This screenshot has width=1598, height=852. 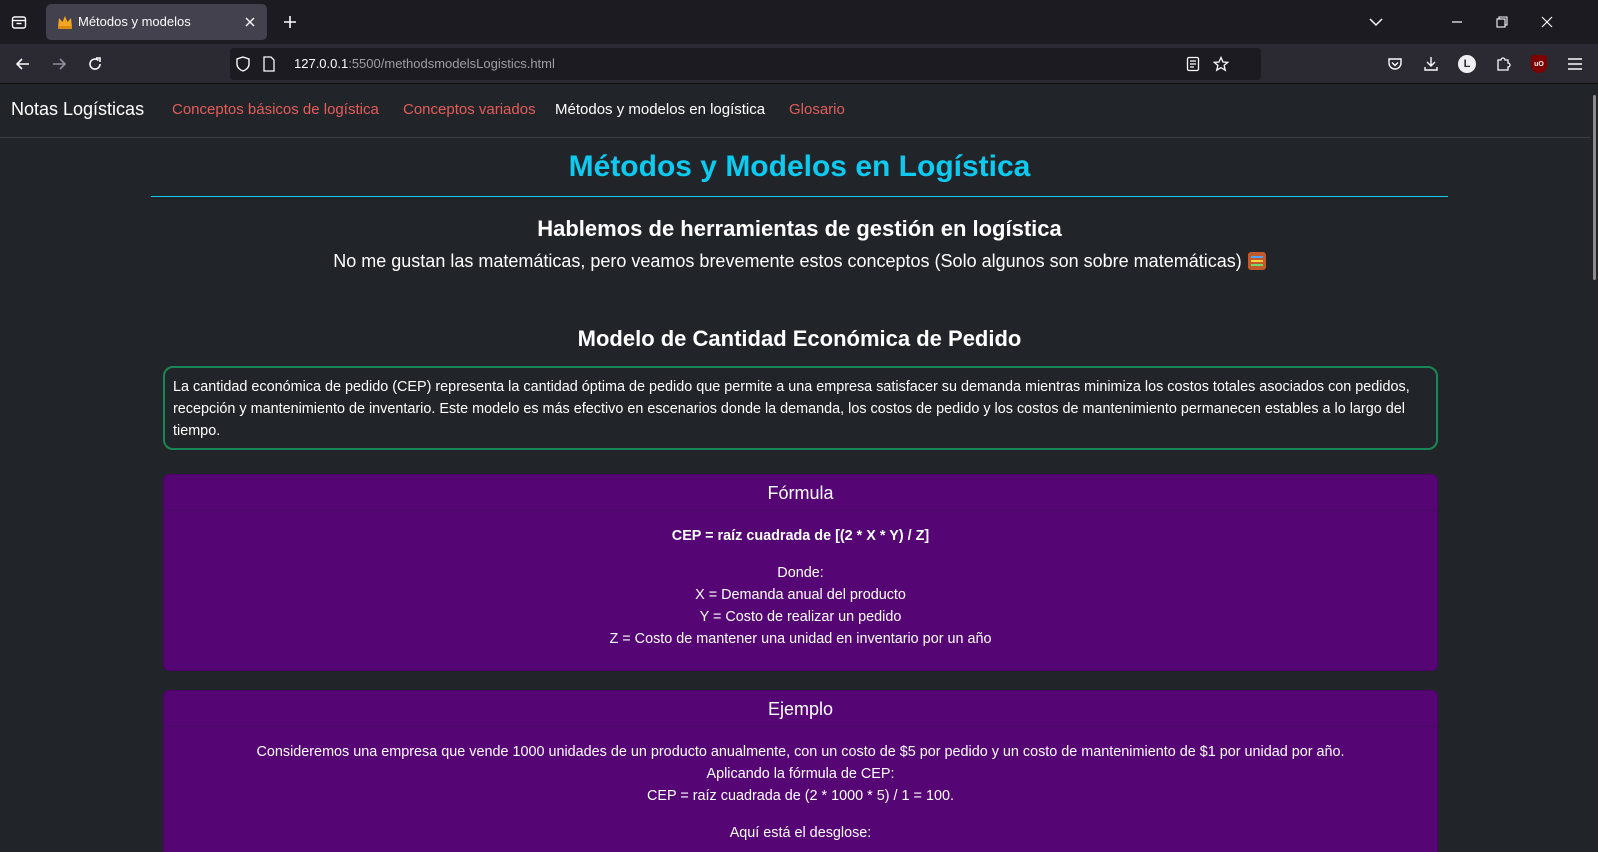 I want to click on ublock-label: uO, so click(x=1539, y=64).